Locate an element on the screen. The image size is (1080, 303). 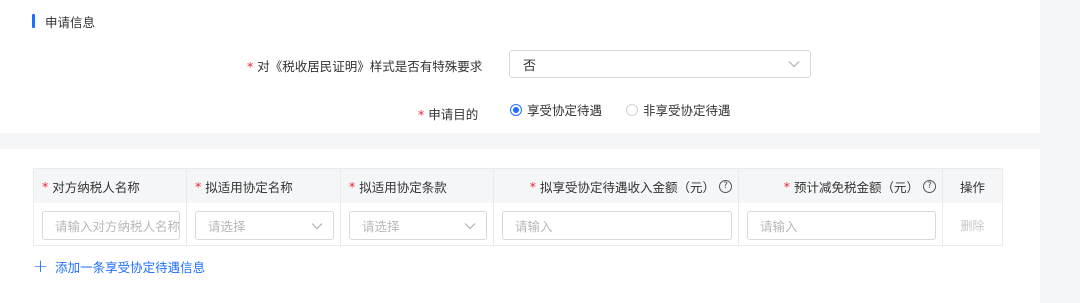
table-cell-tax-reduction: 请输入 is located at coordinates (841, 225).